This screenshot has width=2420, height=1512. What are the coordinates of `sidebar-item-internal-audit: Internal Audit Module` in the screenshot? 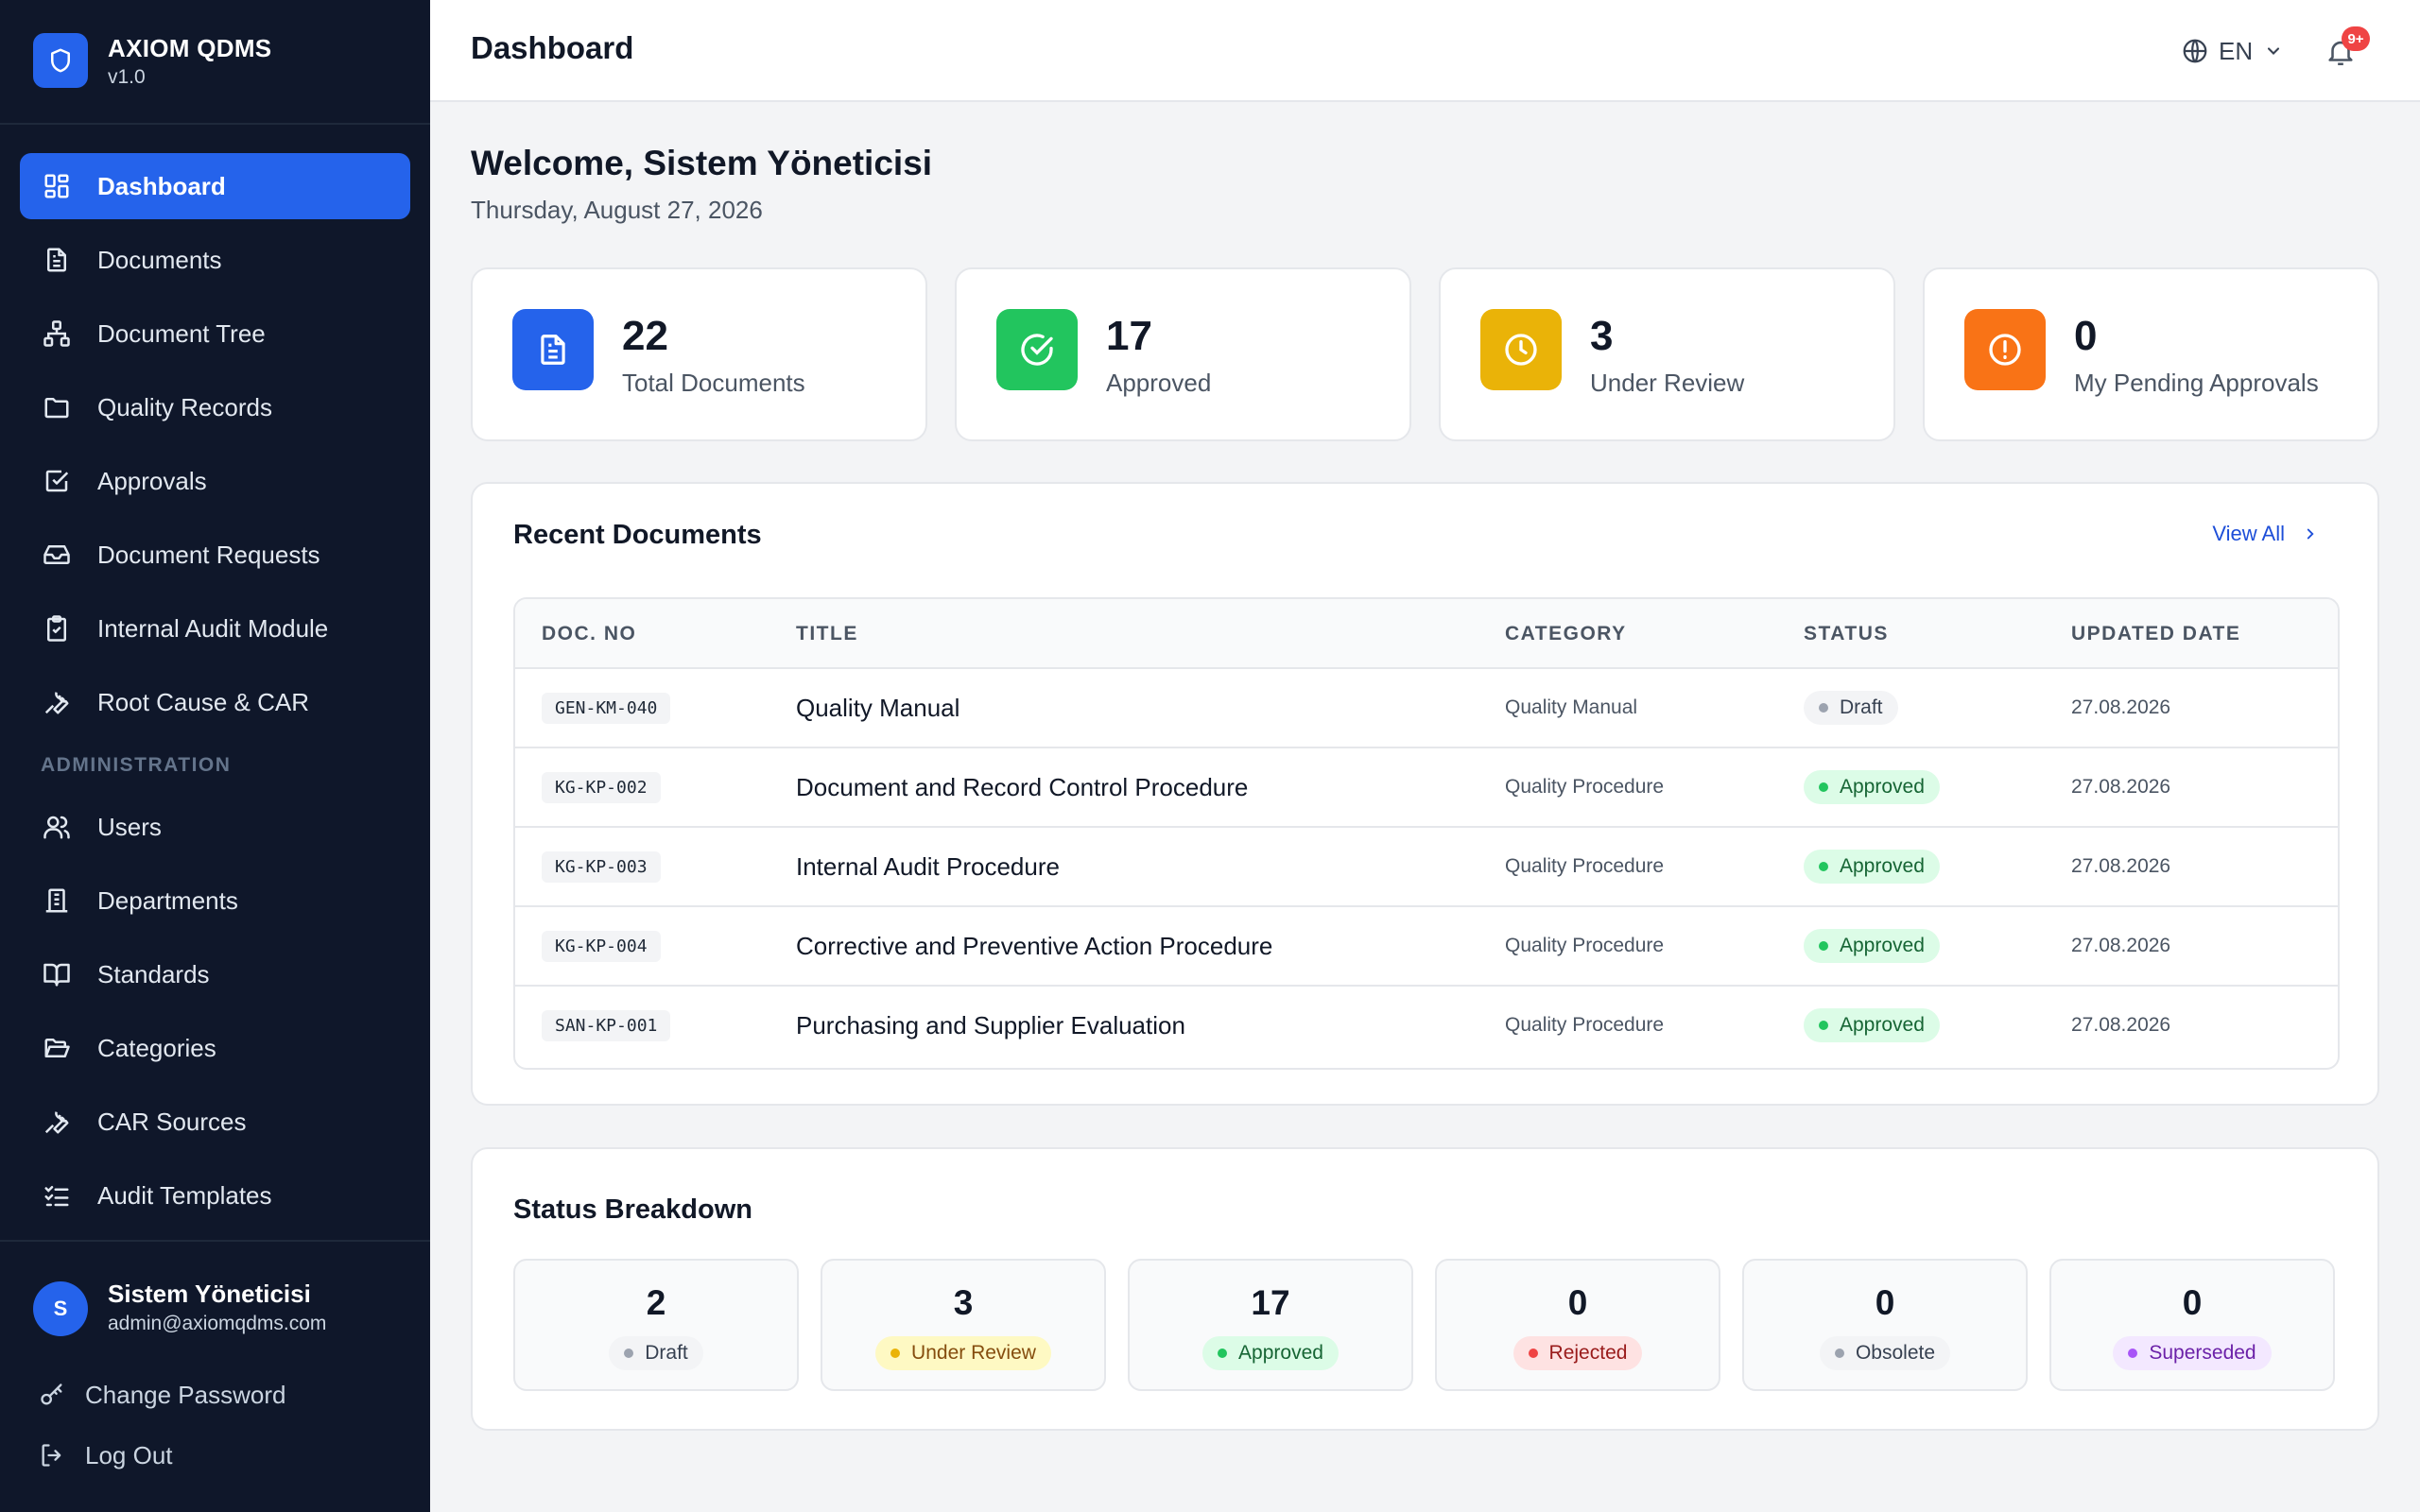 It's located at (215, 628).